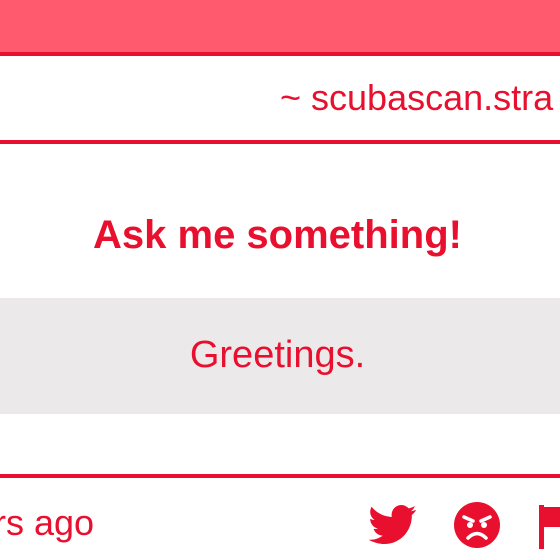  Describe the element at coordinates (549, 527) in the screenshot. I see `flag-icon` at that location.